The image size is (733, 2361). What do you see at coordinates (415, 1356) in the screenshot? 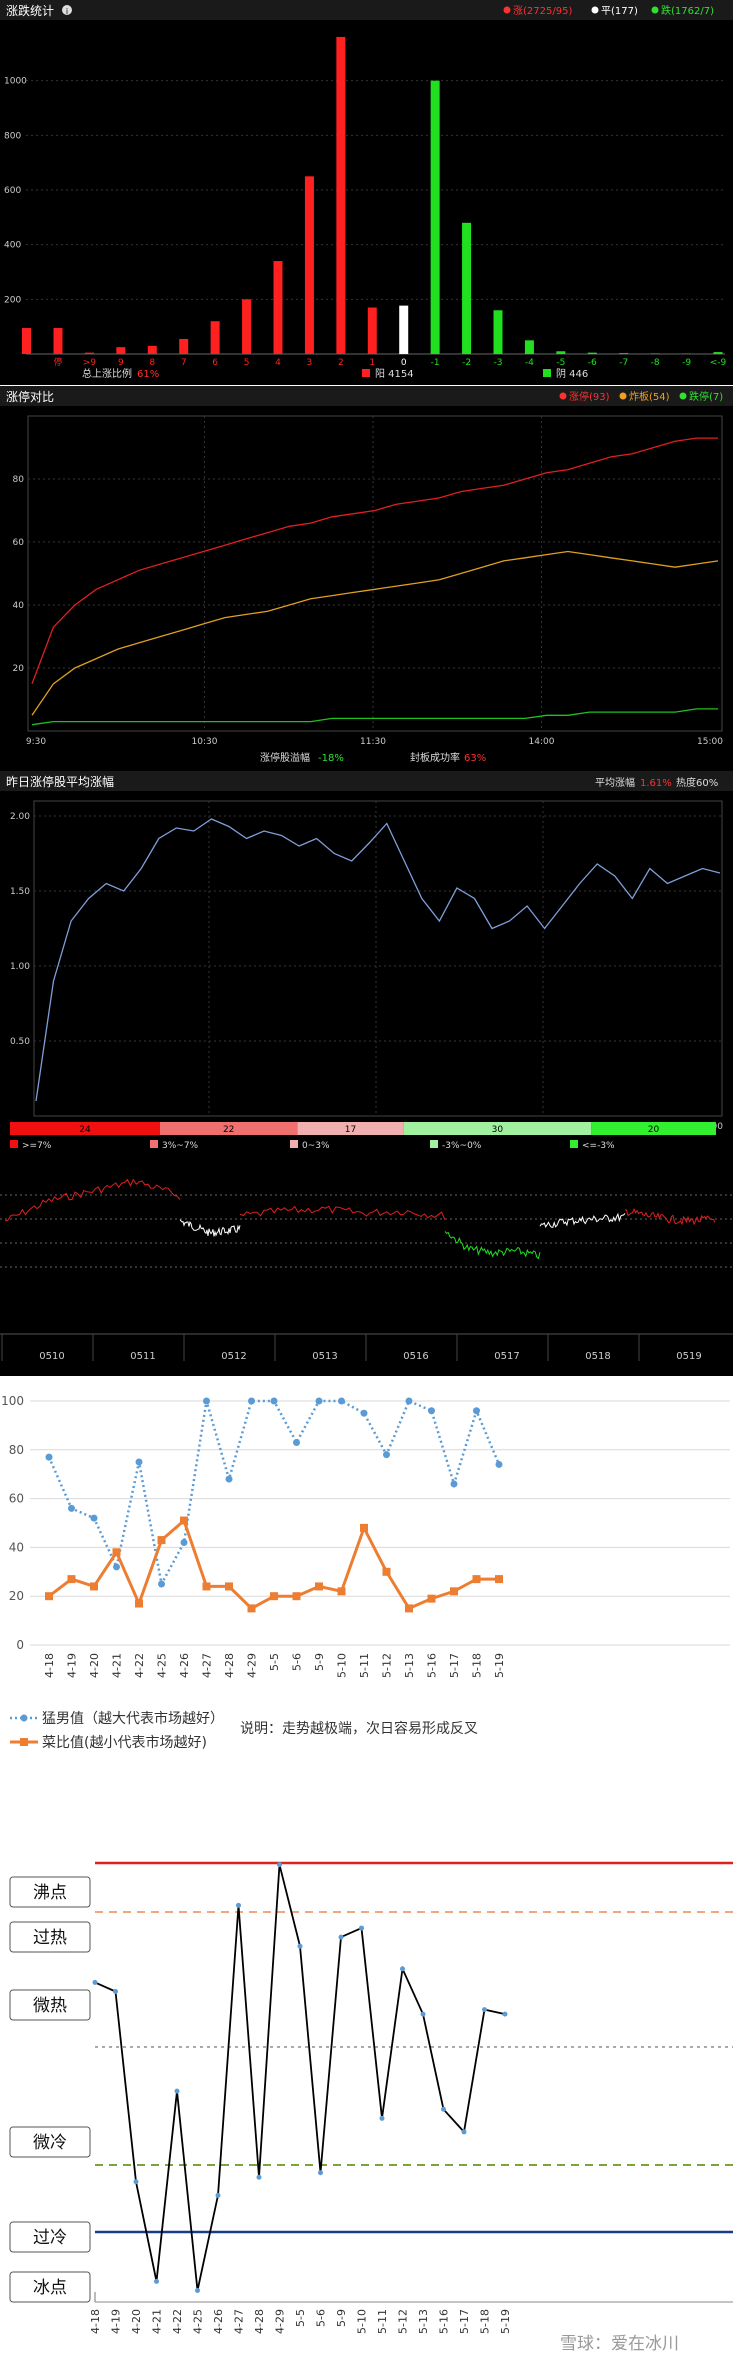
I see `date-label: 0516` at bounding box center [415, 1356].